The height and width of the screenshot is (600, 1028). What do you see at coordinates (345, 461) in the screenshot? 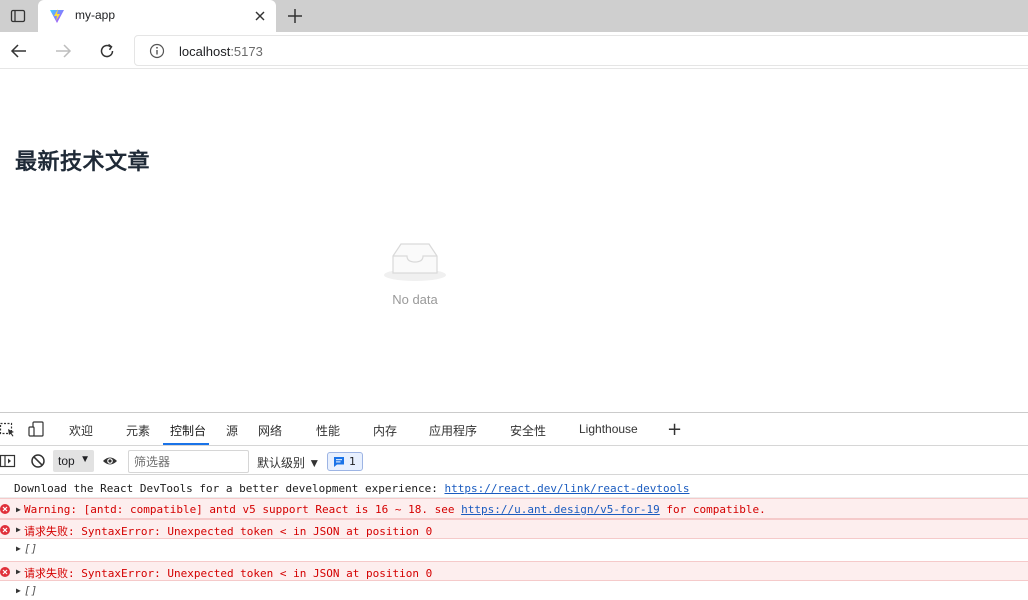
I see `issues-badge: 1` at bounding box center [345, 461].